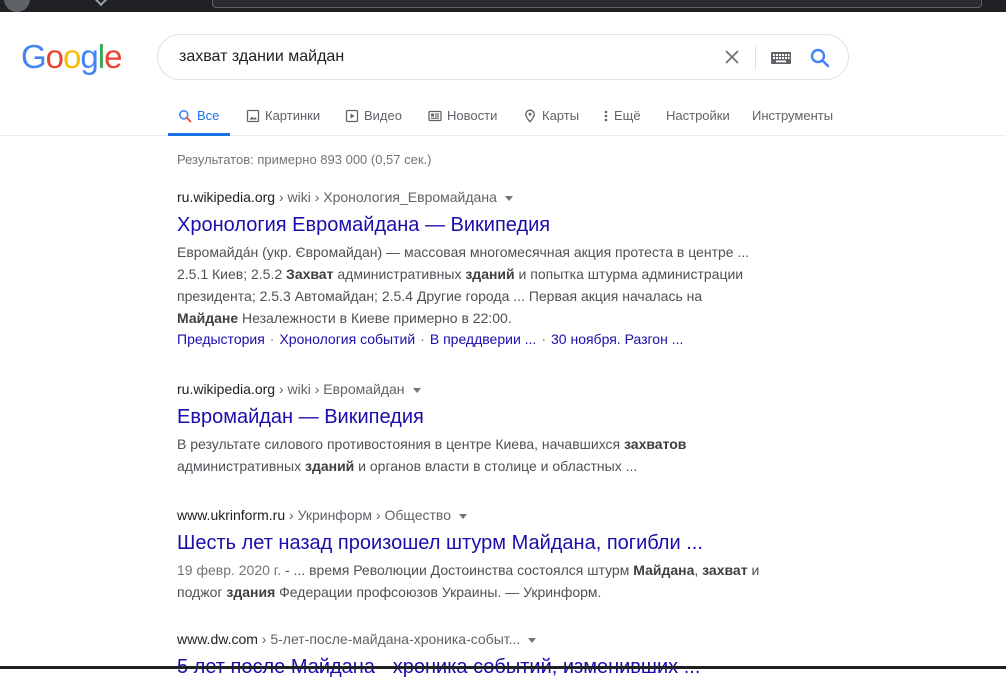 The width and height of the screenshot is (1006, 680). What do you see at coordinates (698, 570) in the screenshot?
I see `snippet-text: ,` at bounding box center [698, 570].